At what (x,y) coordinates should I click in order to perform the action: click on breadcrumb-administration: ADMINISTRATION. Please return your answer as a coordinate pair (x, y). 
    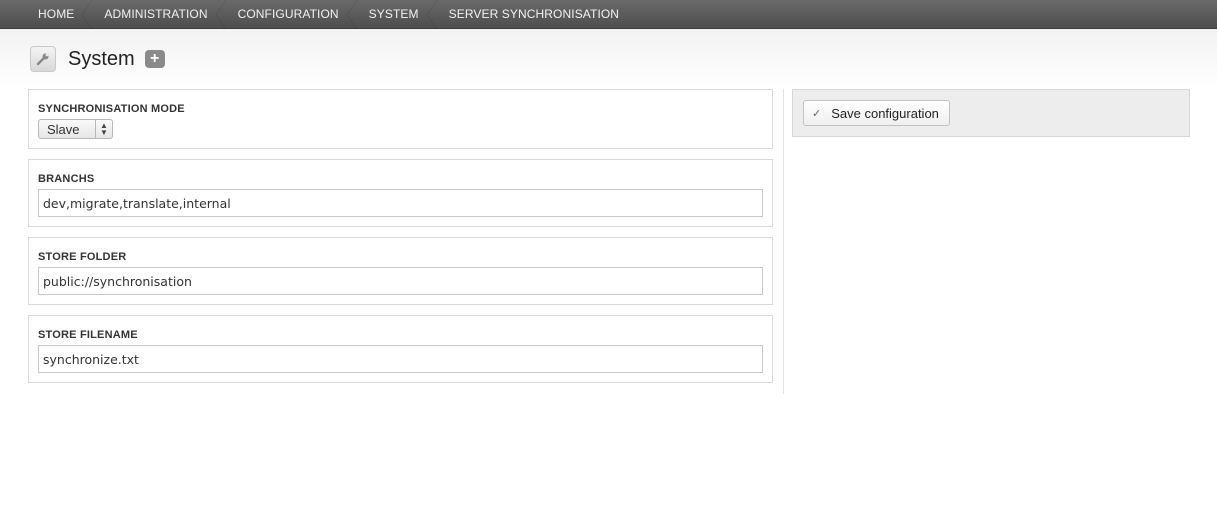
    Looking at the image, I should click on (159, 14).